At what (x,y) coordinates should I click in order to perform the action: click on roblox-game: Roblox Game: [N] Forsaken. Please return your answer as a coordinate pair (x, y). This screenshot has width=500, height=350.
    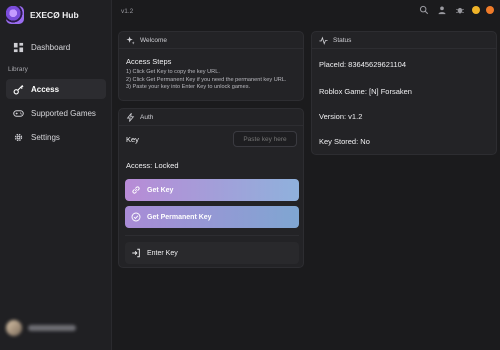
    Looking at the image, I should click on (365, 91).